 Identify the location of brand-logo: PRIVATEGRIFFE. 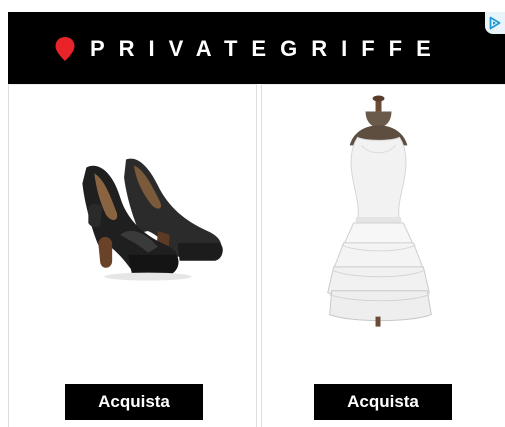
(249, 49).